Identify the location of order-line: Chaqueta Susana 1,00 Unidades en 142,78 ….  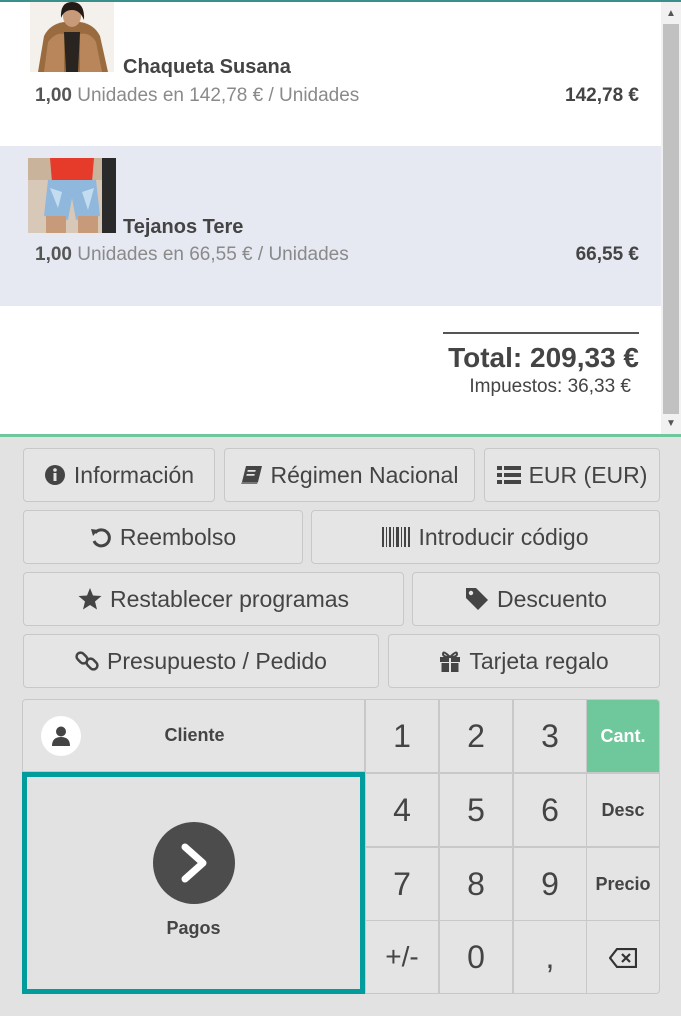
(330, 74).